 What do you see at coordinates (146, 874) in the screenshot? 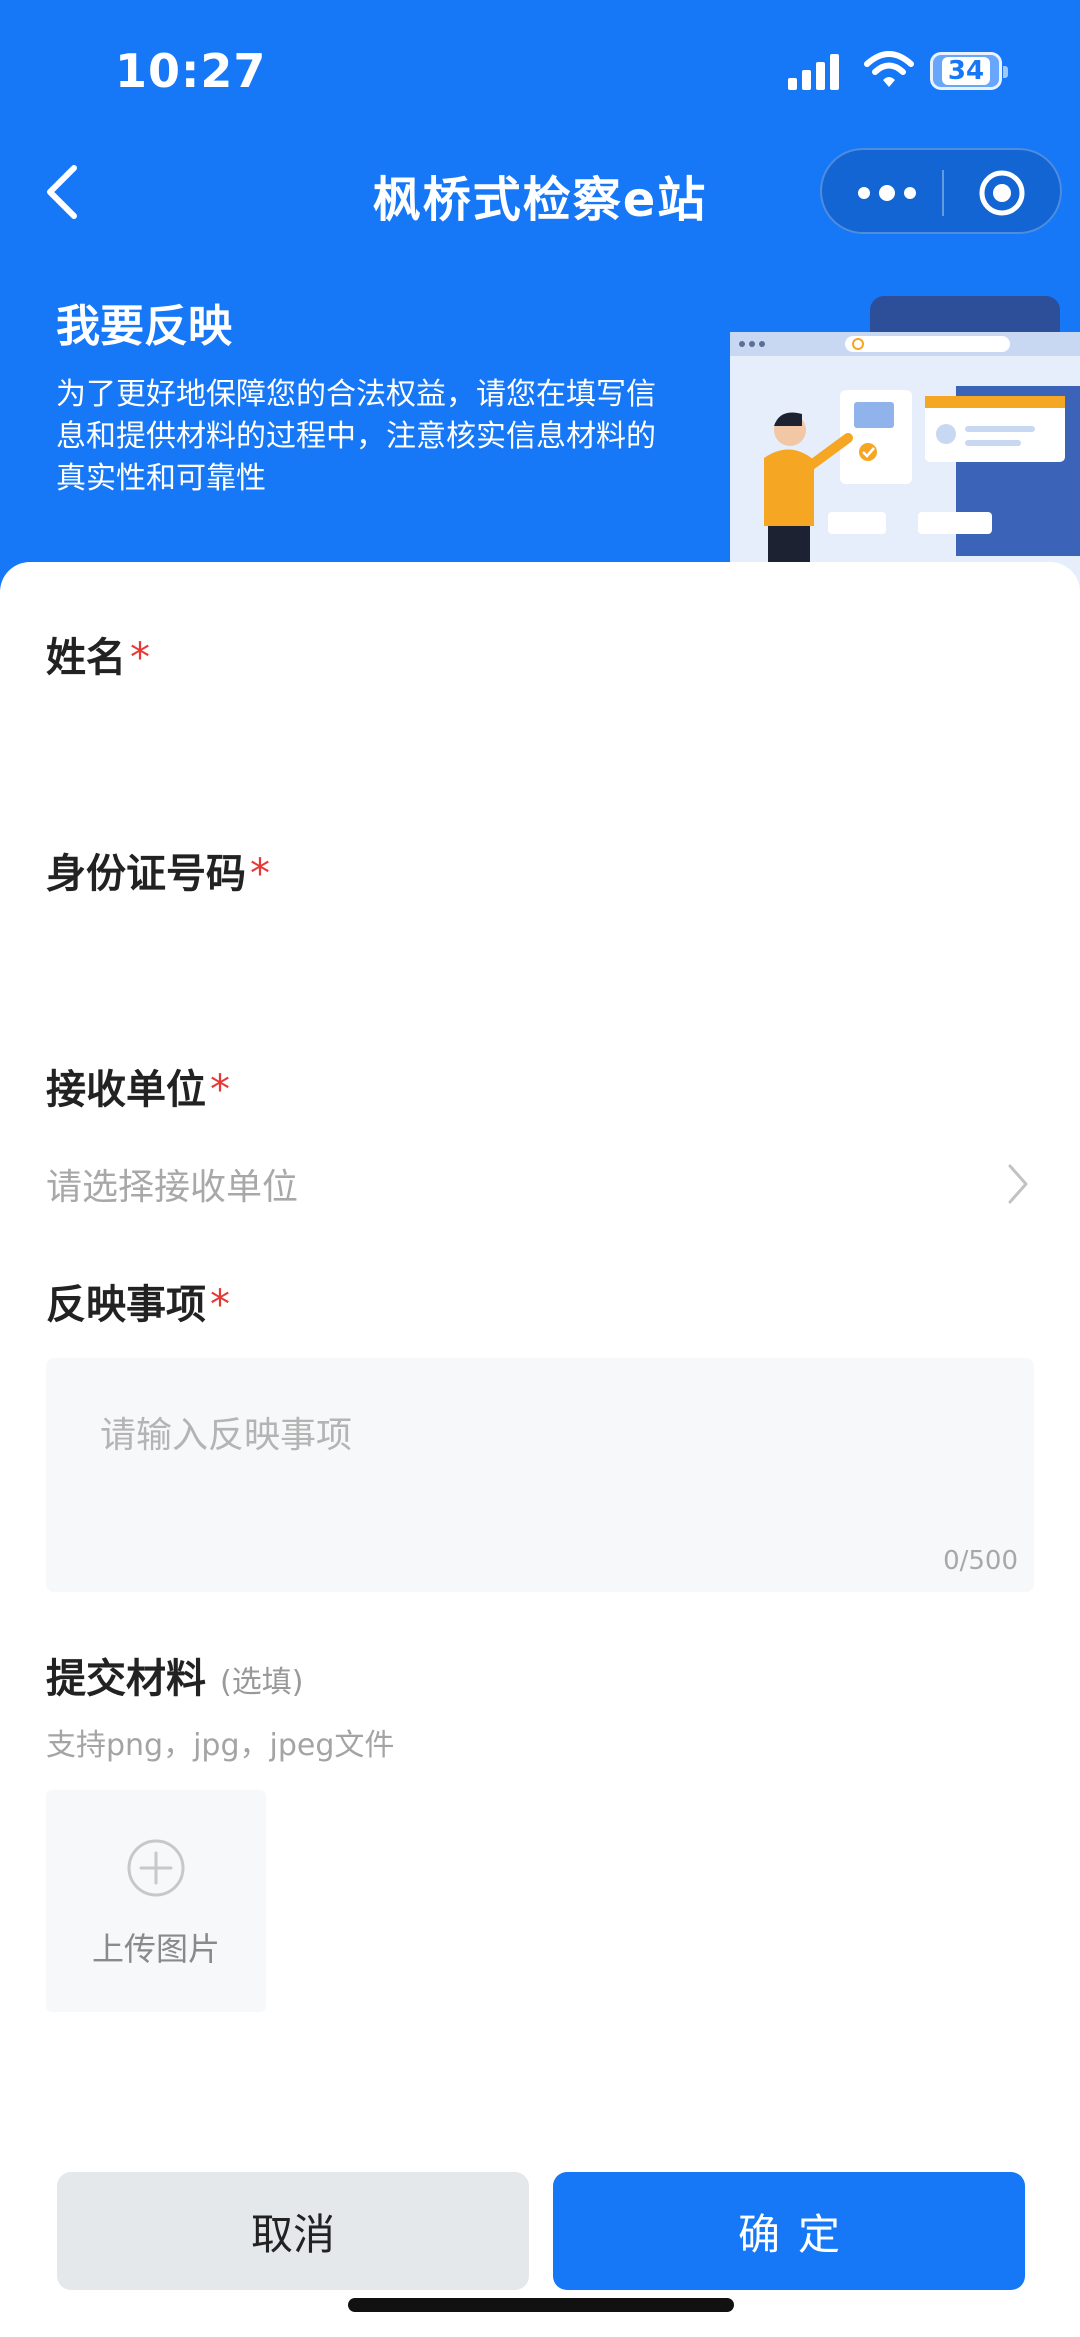
I see `id-number-label-text: 身份证号码` at bounding box center [146, 874].